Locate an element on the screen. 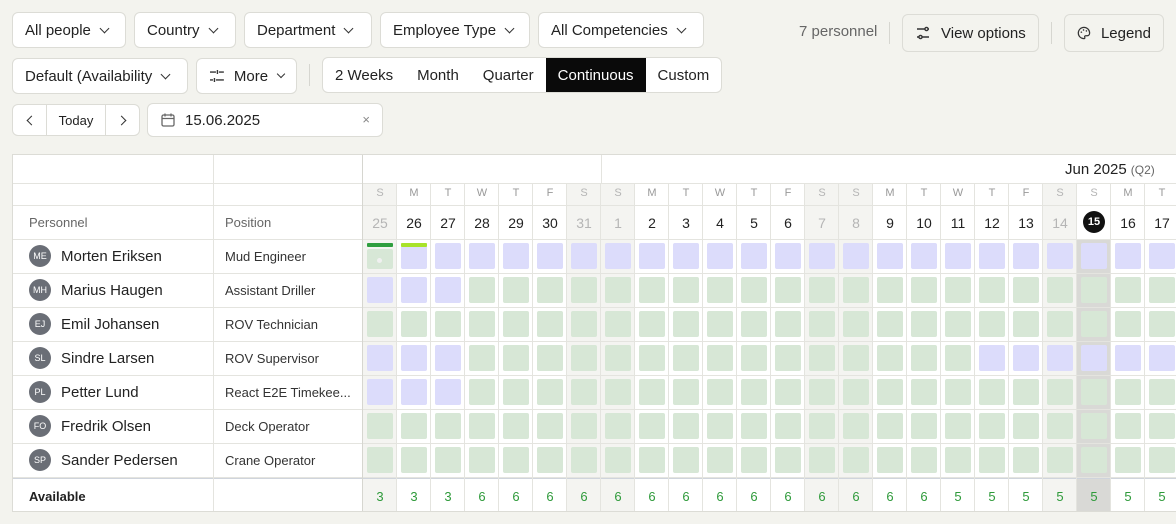  prev-button is located at coordinates (30, 120).